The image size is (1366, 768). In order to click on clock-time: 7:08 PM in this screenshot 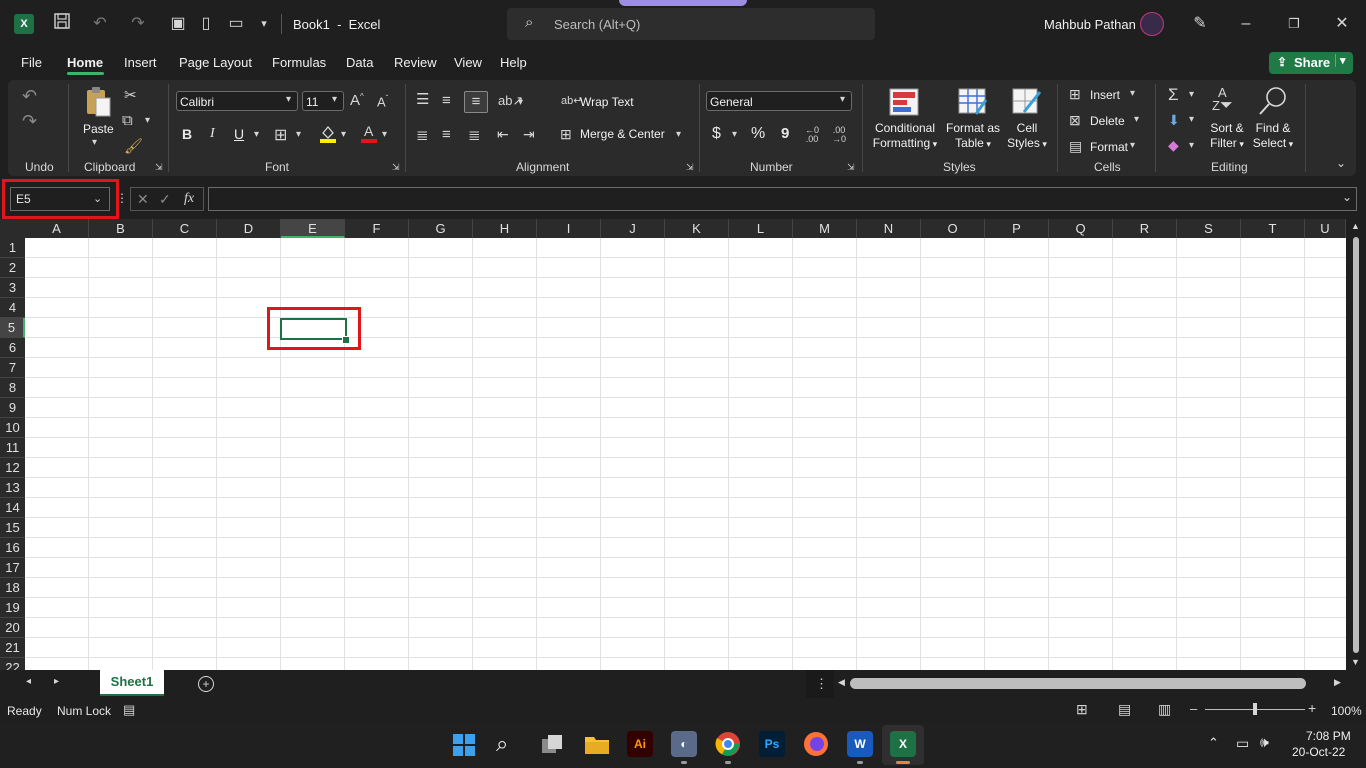, I will do `click(1328, 736)`.